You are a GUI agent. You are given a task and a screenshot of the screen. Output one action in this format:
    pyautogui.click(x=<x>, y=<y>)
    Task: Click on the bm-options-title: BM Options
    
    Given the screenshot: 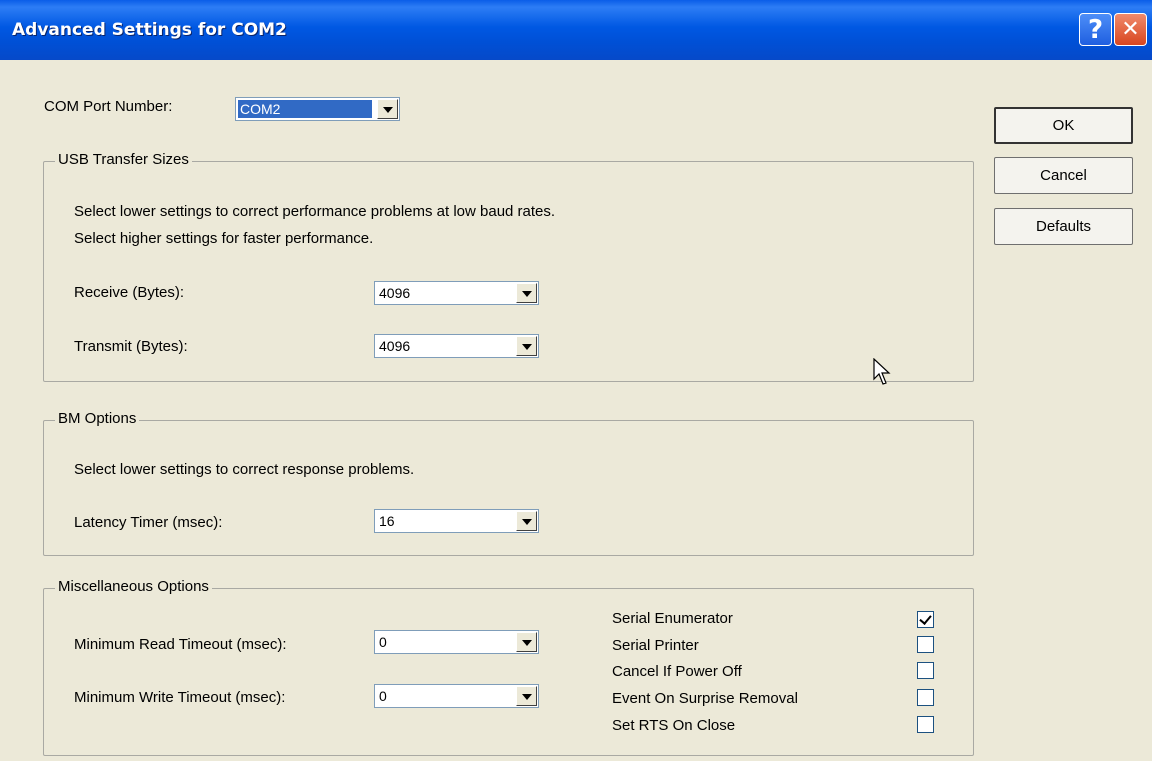 What is the action you would take?
    pyautogui.click(x=97, y=418)
    